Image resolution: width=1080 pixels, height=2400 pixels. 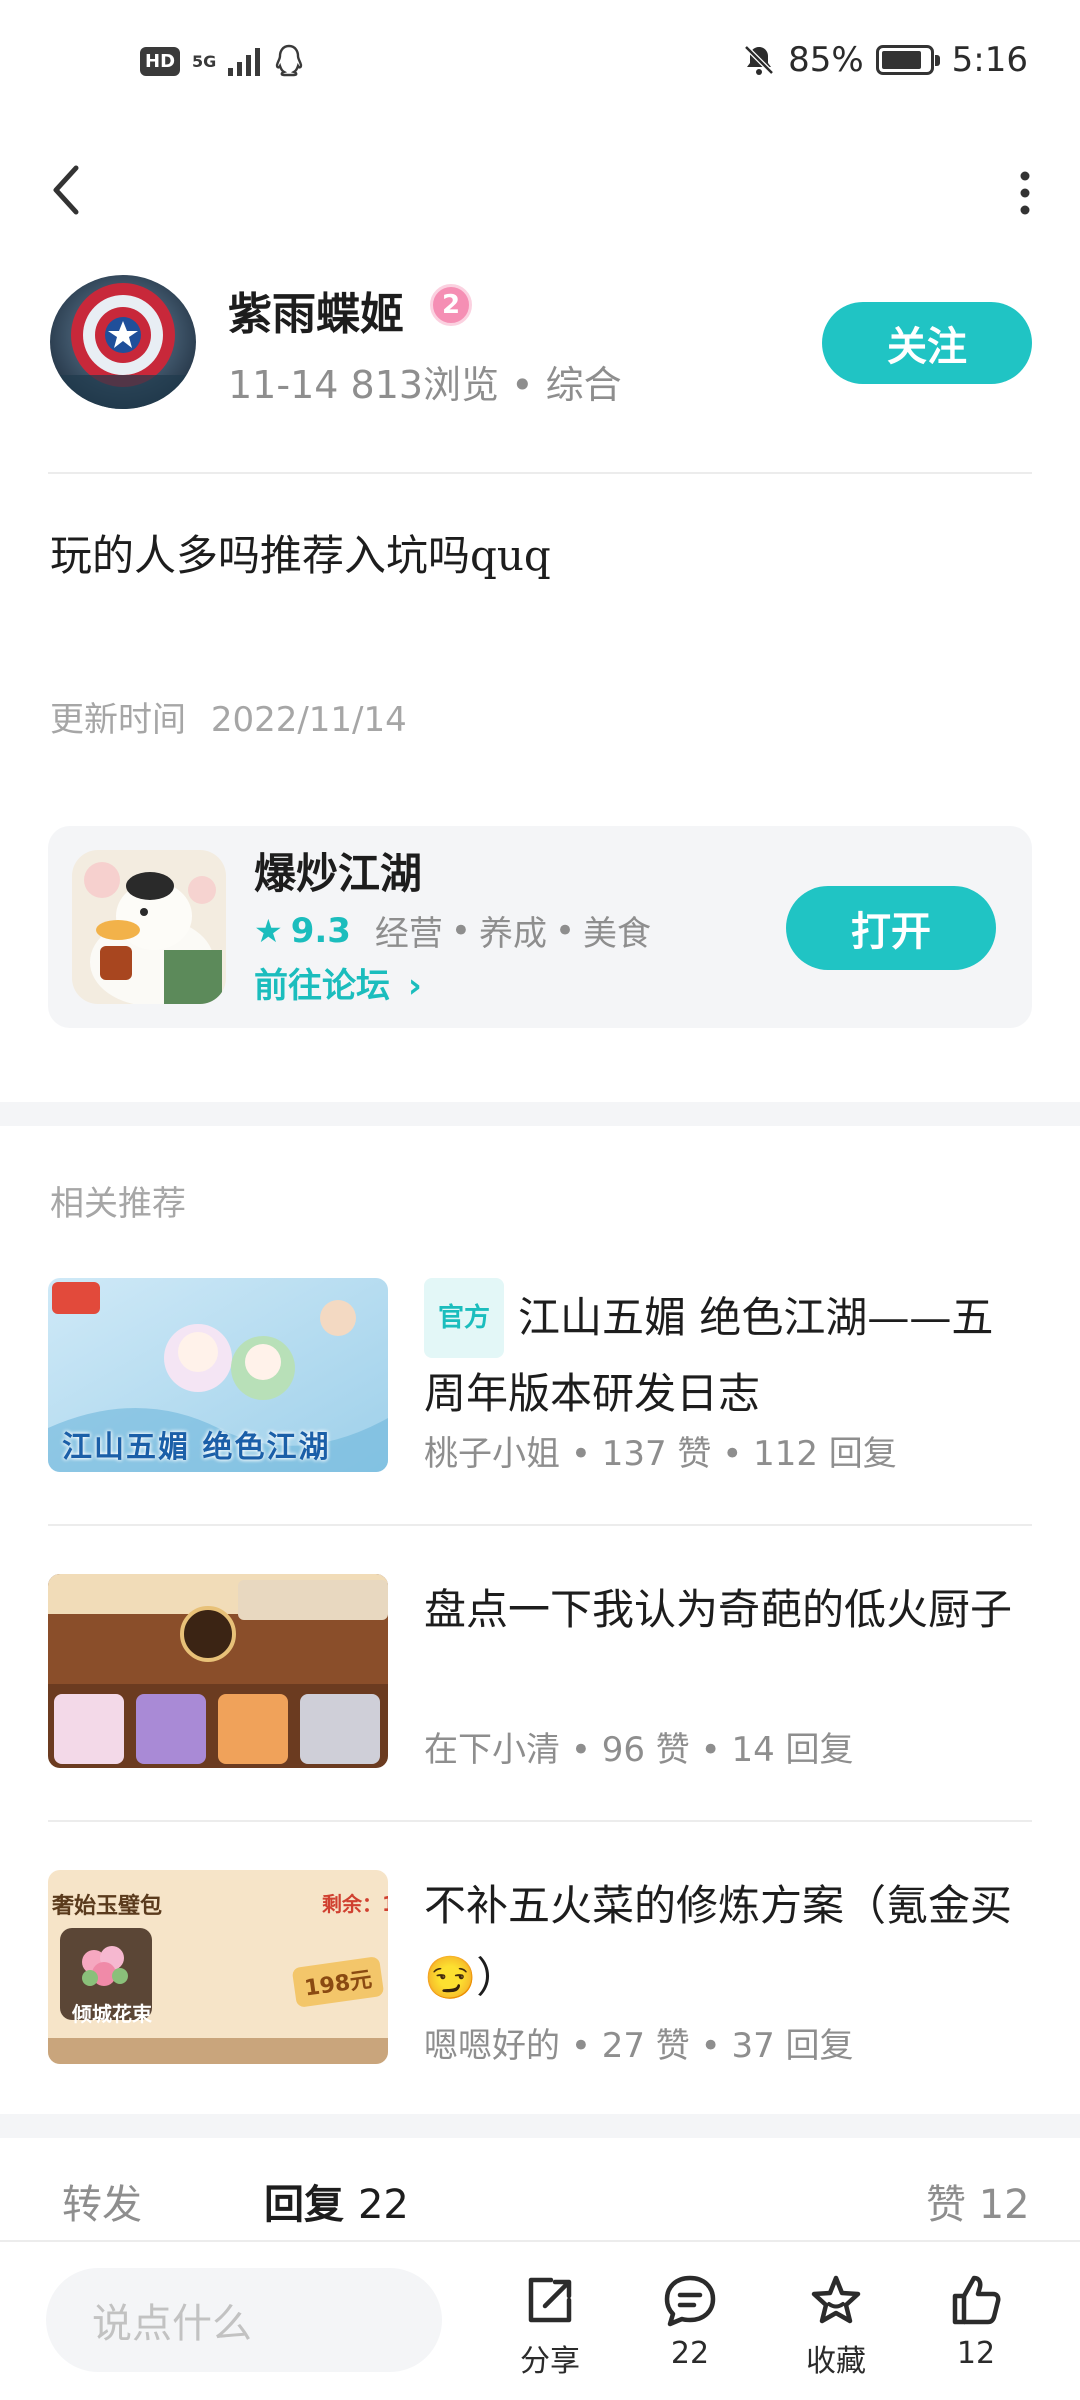 What do you see at coordinates (550, 2361) in the screenshot?
I see `share-label: 分享` at bounding box center [550, 2361].